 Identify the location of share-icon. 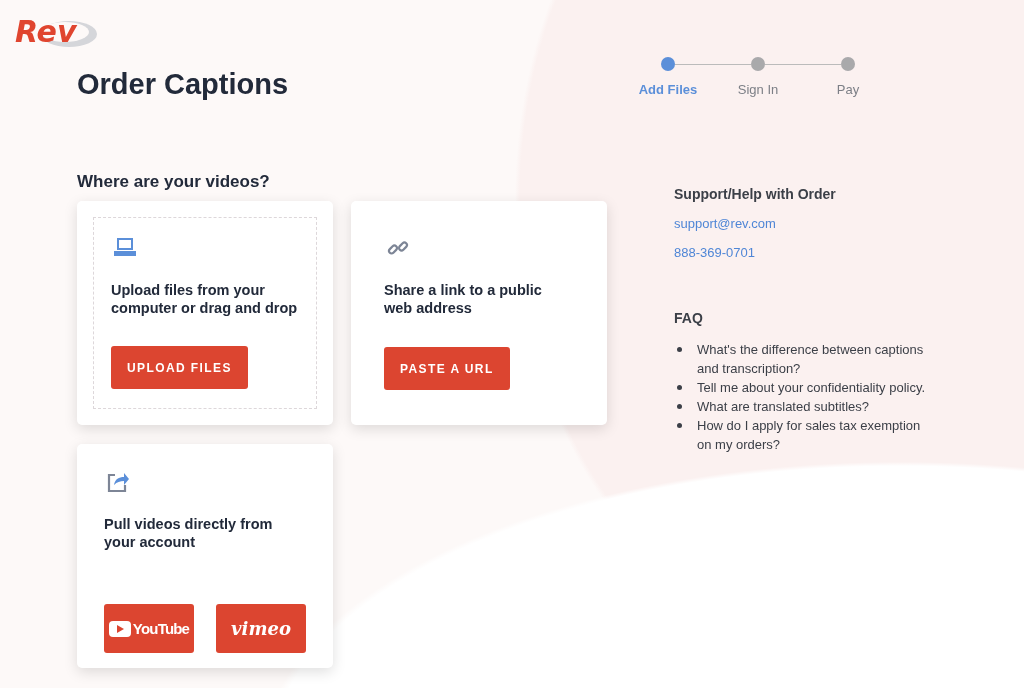
(118, 482).